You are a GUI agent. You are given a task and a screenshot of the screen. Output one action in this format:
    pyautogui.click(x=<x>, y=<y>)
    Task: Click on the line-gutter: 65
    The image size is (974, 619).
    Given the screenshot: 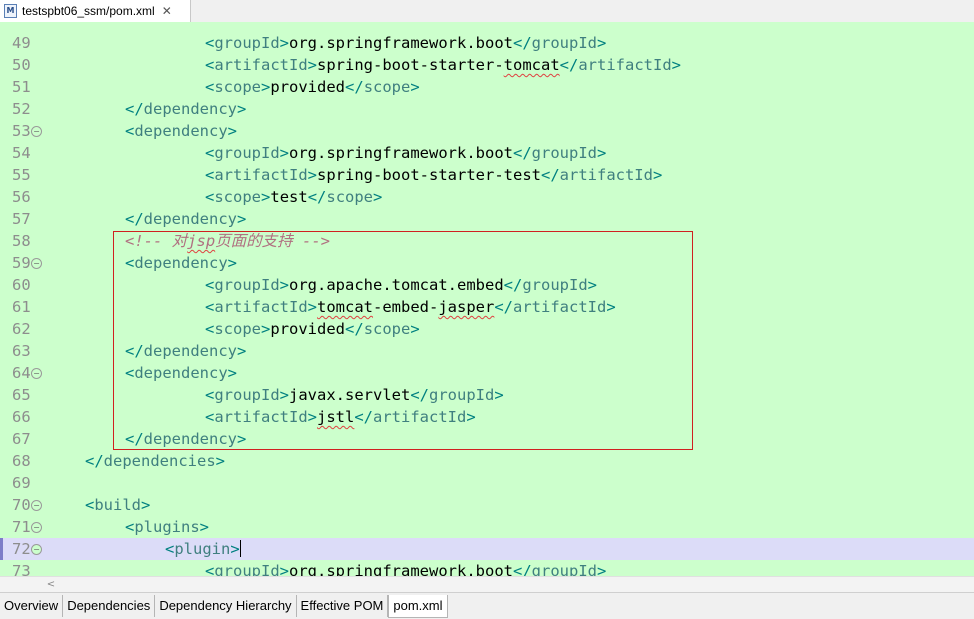 What is the action you would take?
    pyautogui.click(x=22, y=395)
    